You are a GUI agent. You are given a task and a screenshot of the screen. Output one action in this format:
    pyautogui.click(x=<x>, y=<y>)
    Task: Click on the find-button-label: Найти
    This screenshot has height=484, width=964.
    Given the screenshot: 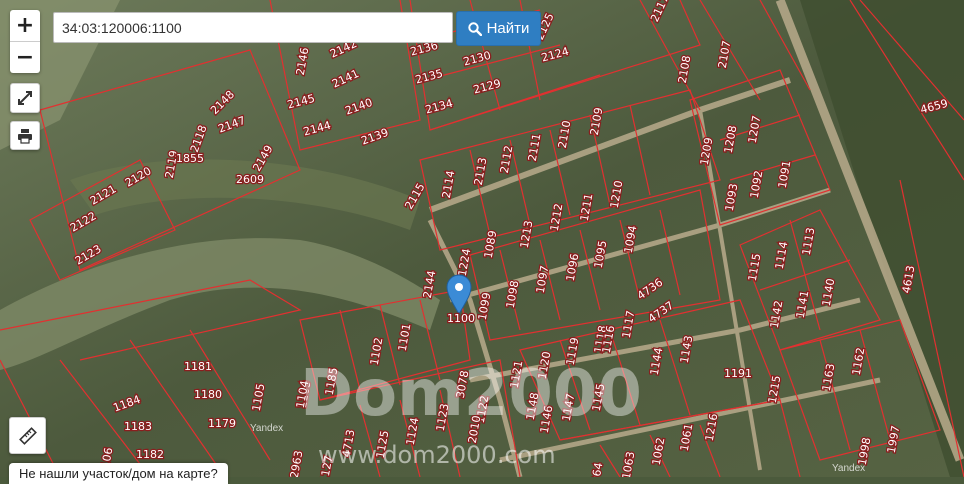 What is the action you would take?
    pyautogui.click(x=508, y=28)
    